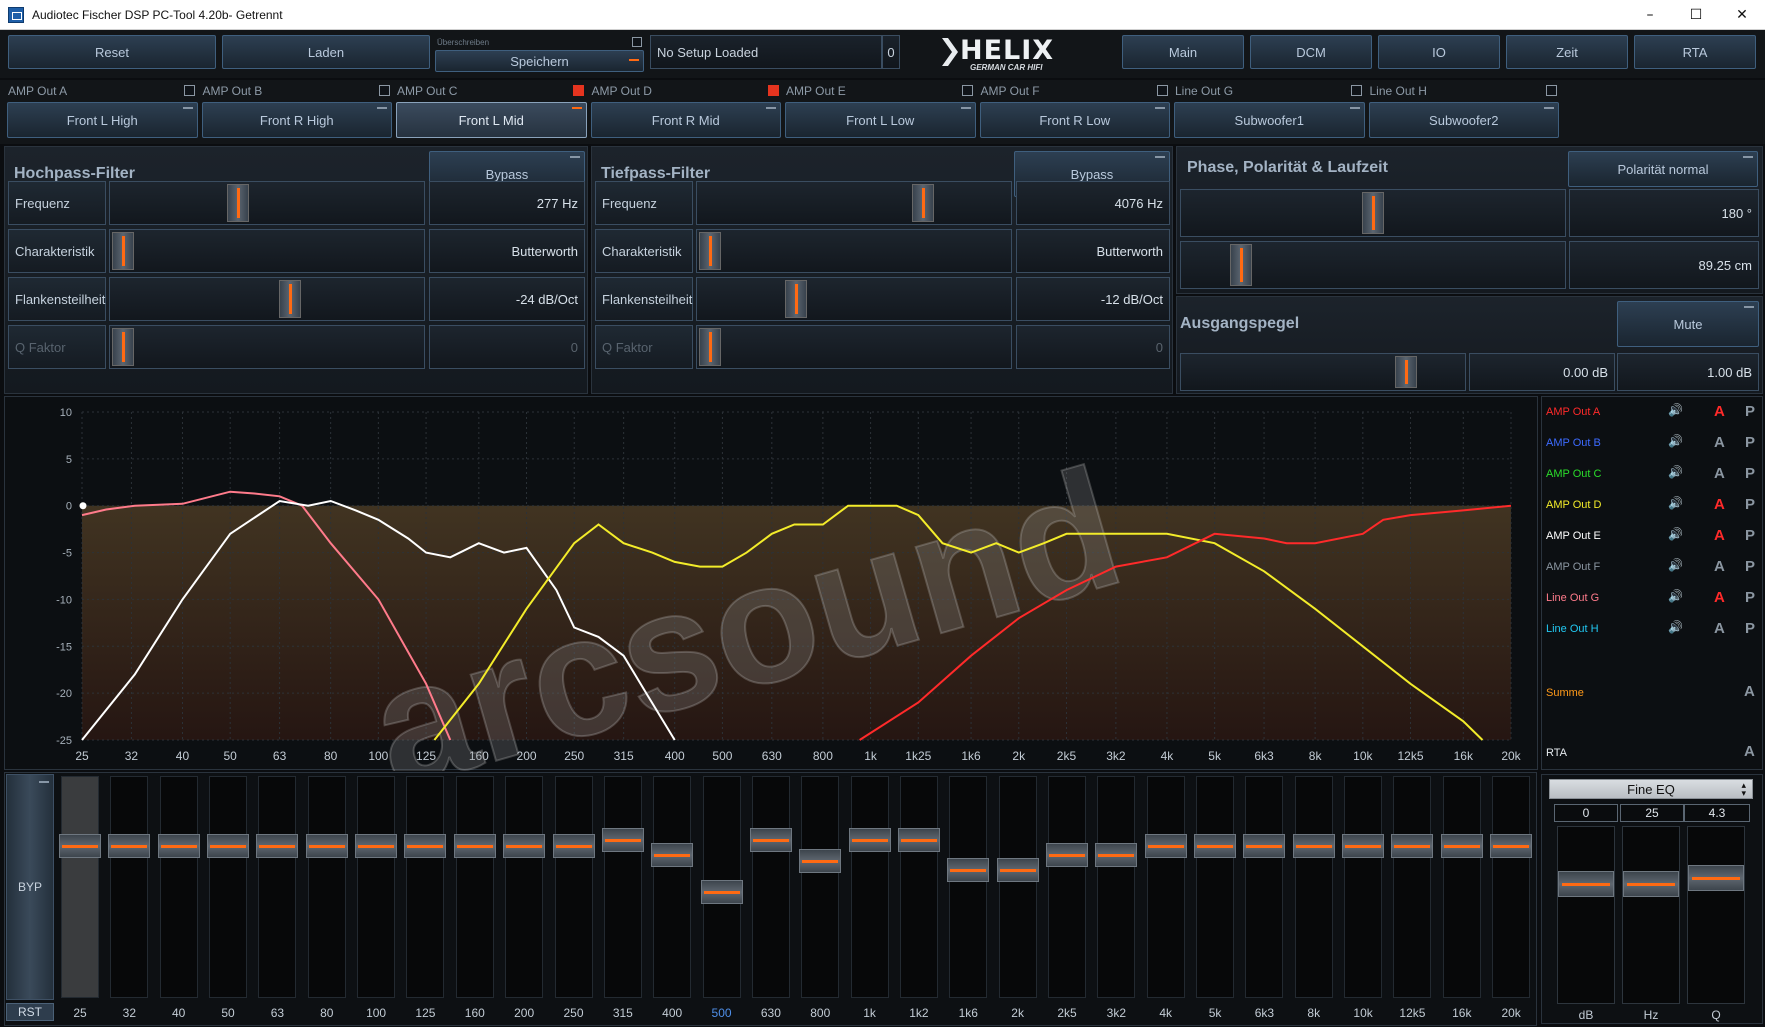  What do you see at coordinates (637, 42) in the screenshot?
I see `overwrite-checkbox` at bounding box center [637, 42].